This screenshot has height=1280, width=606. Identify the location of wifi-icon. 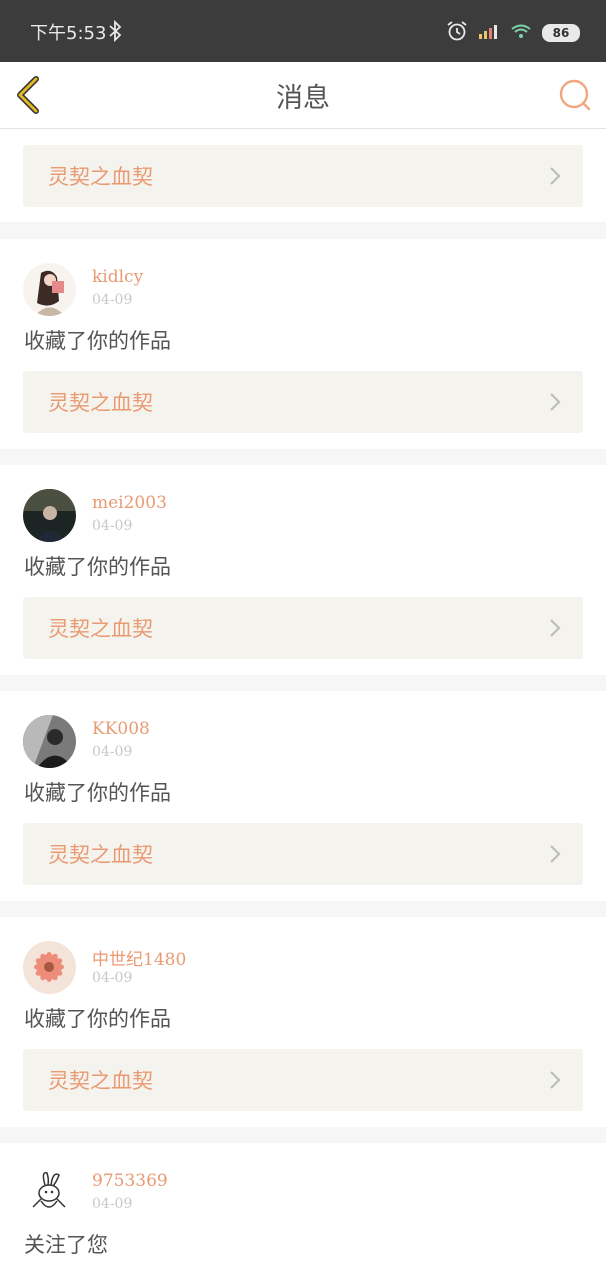
(521, 33).